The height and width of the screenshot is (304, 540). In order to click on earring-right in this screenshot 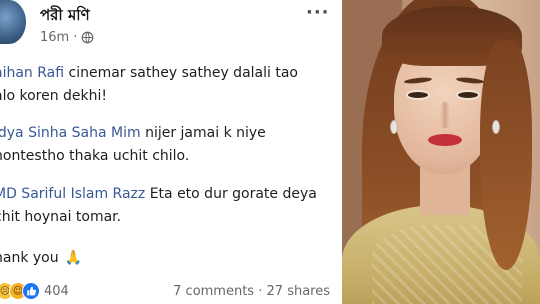, I will do `click(496, 127)`.